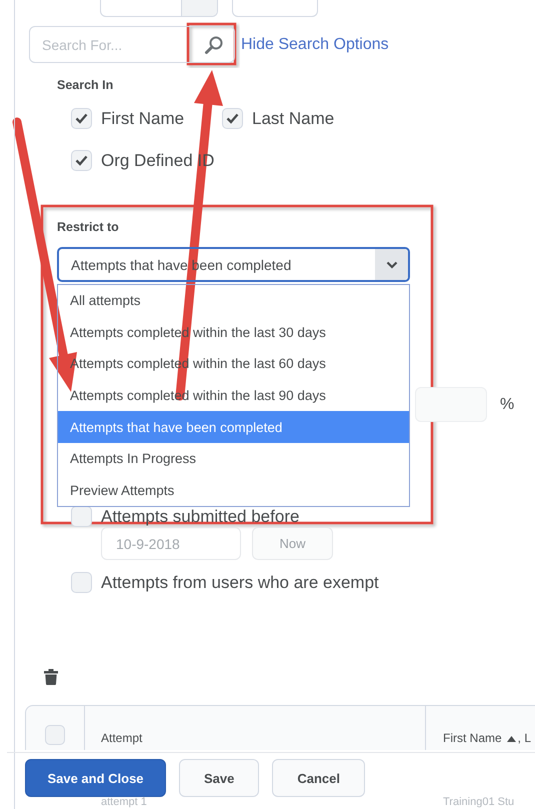 This screenshot has height=809, width=535. What do you see at coordinates (121, 738) in the screenshot?
I see `column-header: Attempt` at bounding box center [121, 738].